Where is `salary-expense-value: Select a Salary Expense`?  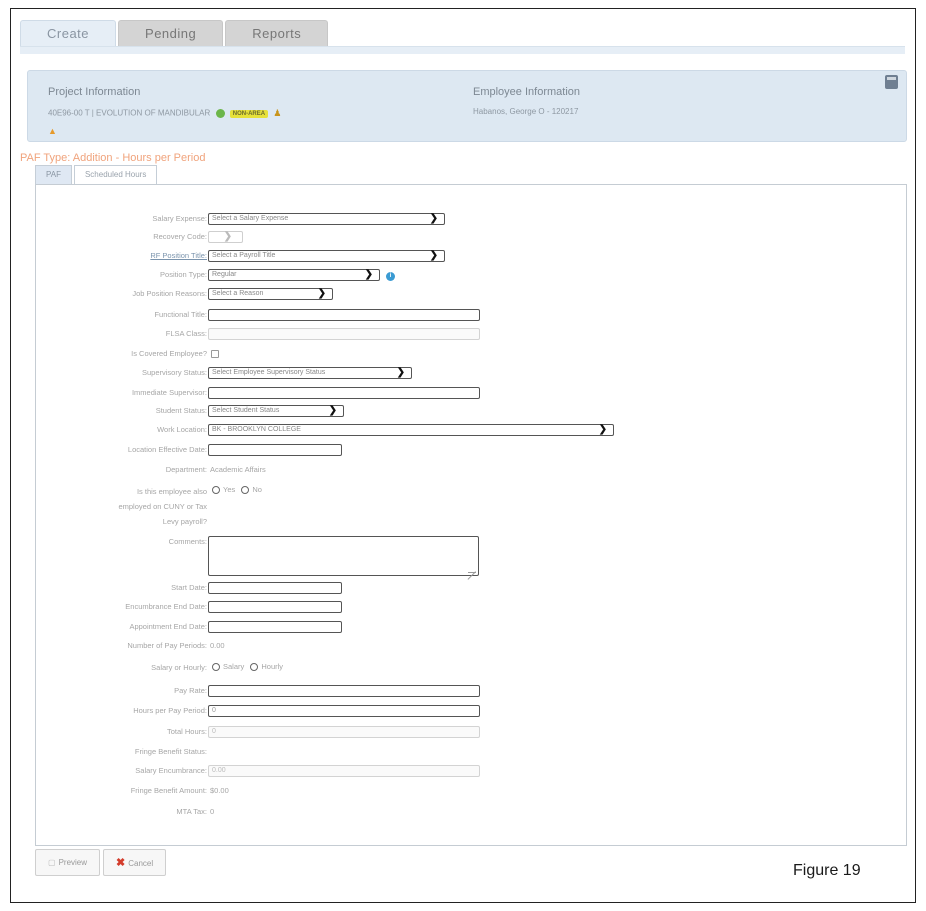 salary-expense-value: Select a Salary Expense is located at coordinates (250, 218).